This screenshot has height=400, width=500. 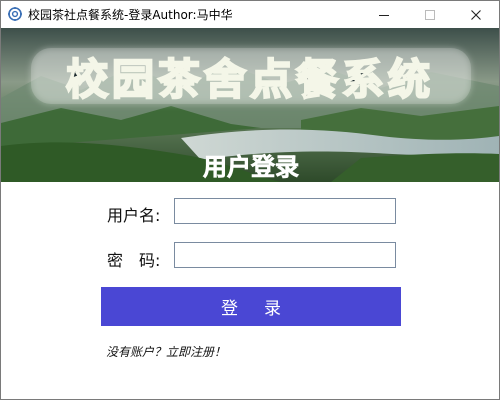 What do you see at coordinates (130, 15) in the screenshot?
I see `window-title: 校园茶社点餐系统-登录Author:马中华` at bounding box center [130, 15].